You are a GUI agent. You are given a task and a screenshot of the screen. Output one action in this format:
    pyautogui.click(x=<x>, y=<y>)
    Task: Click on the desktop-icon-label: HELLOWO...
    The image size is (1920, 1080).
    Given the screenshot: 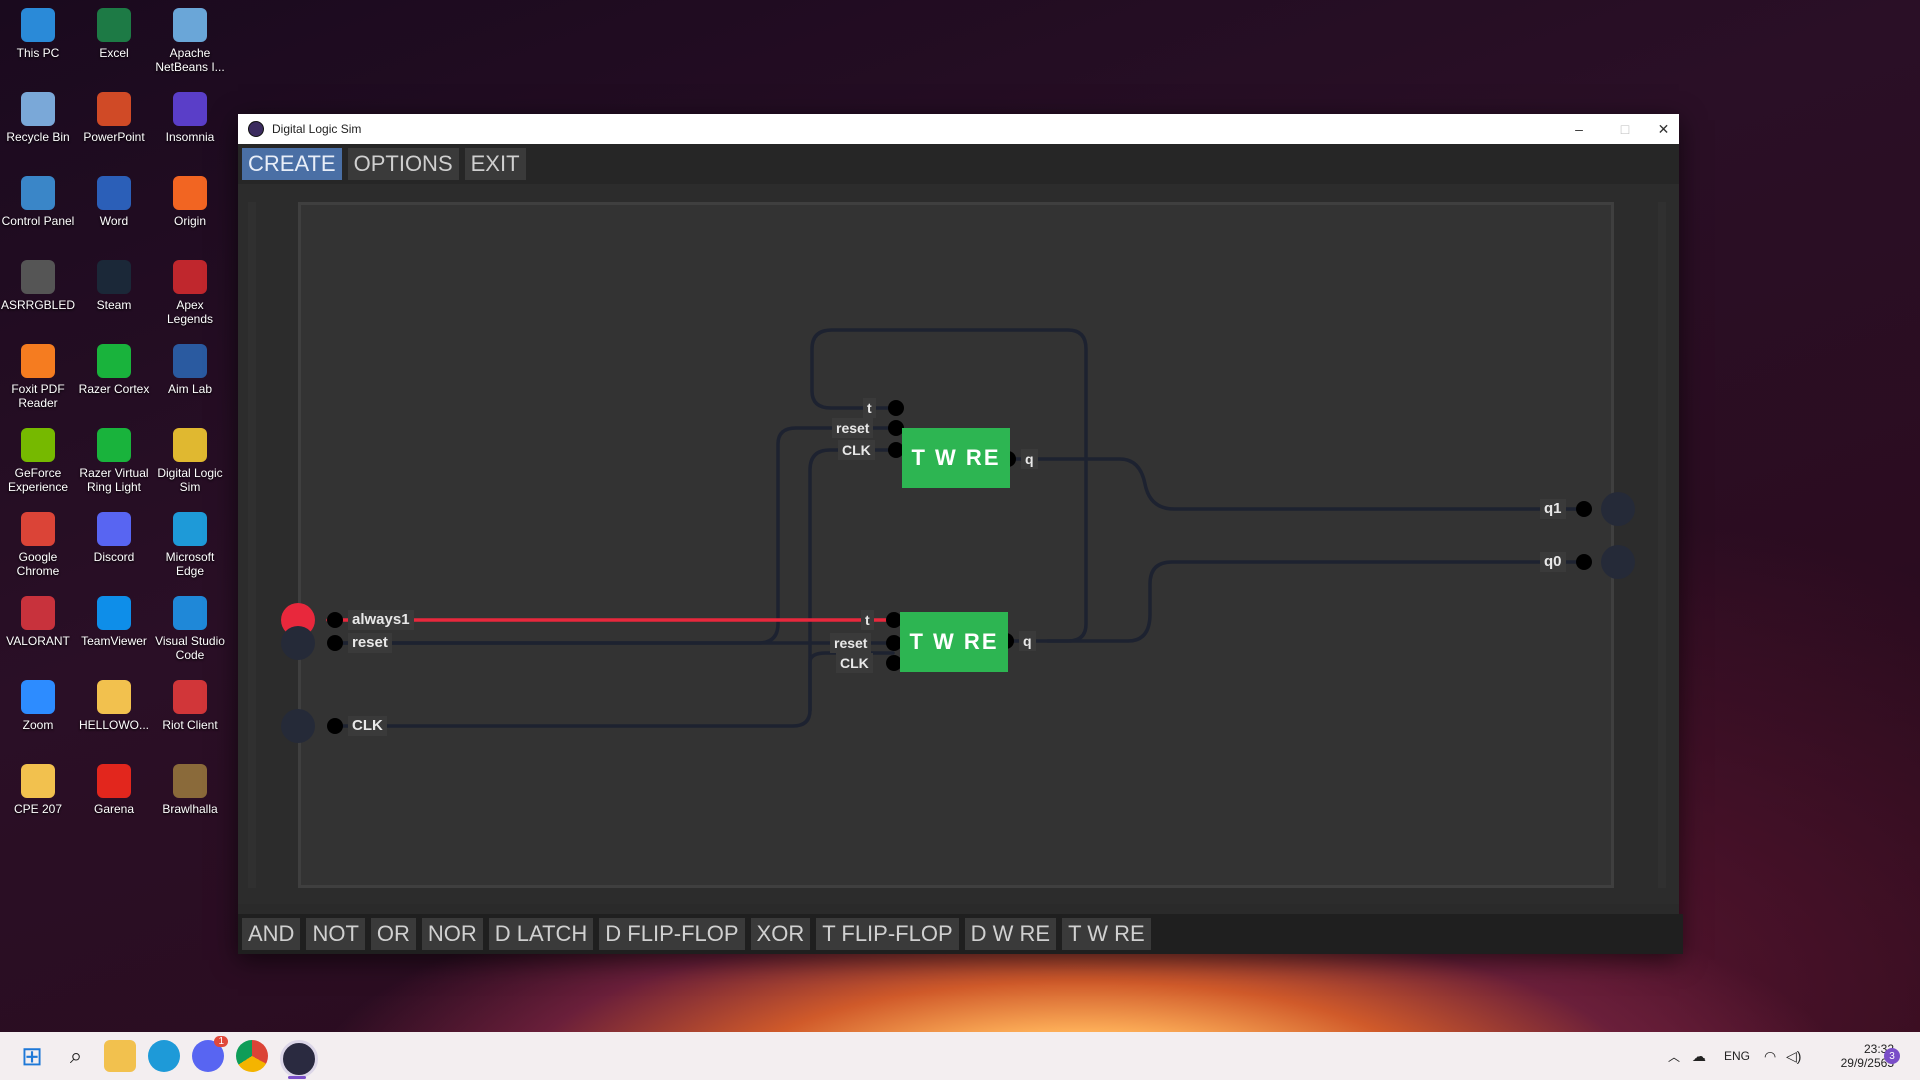 What is the action you would take?
    pyautogui.click(x=113, y=725)
    